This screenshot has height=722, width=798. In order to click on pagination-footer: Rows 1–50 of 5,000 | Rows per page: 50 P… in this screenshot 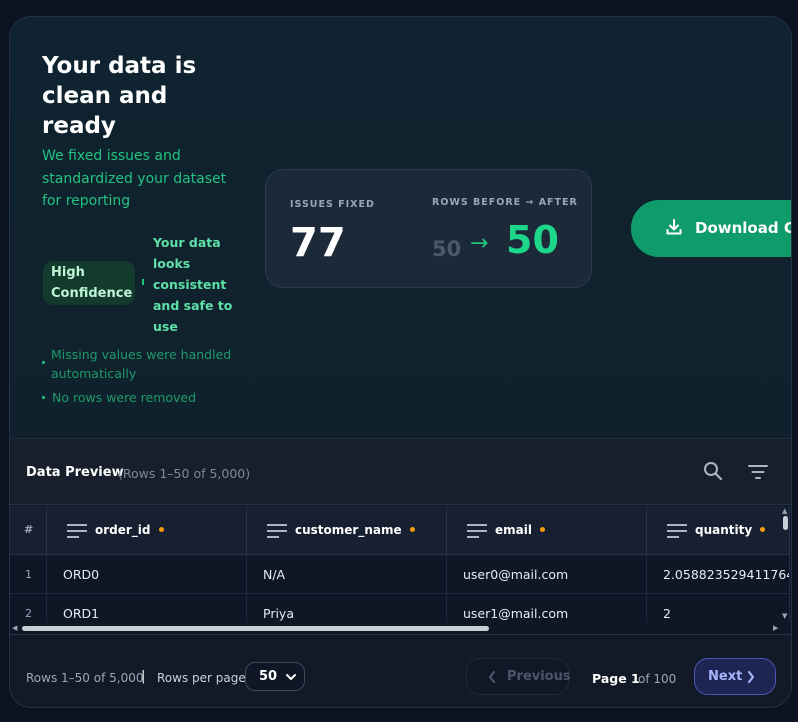, I will do `click(400, 670)`.